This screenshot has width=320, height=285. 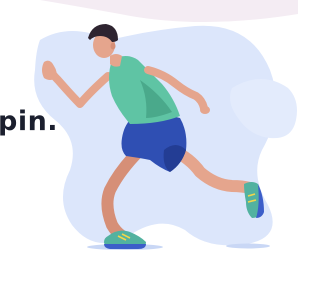 What do you see at coordinates (125, 246) in the screenshot?
I see `left-shoe-sole` at bounding box center [125, 246].